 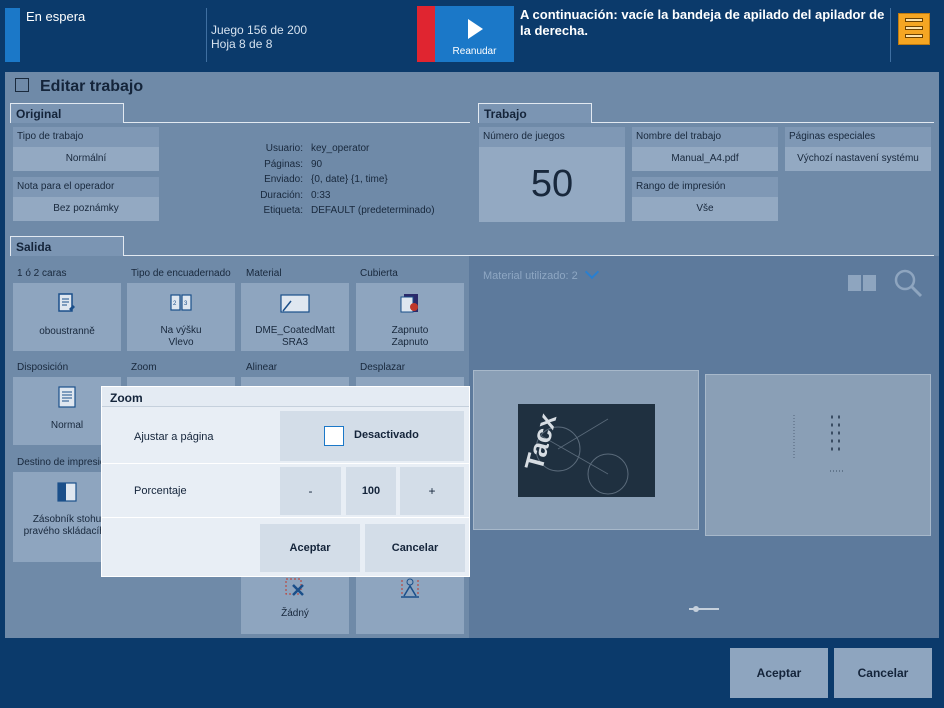 I want to click on no-finishing-icon, so click(x=294, y=587).